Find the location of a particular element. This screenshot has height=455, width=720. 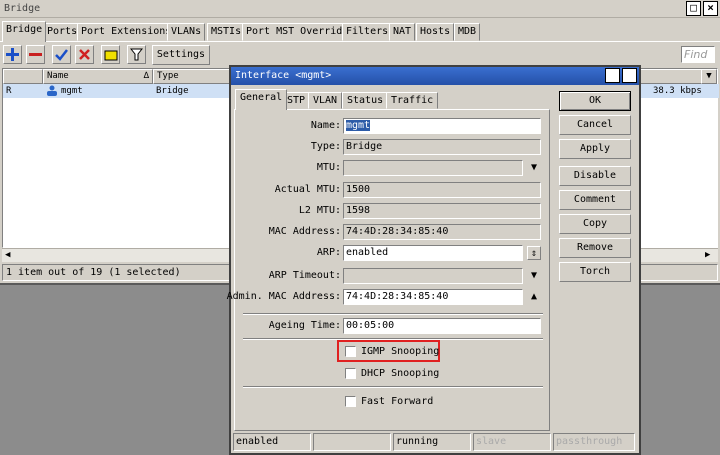

add-button is located at coordinates (12, 54).